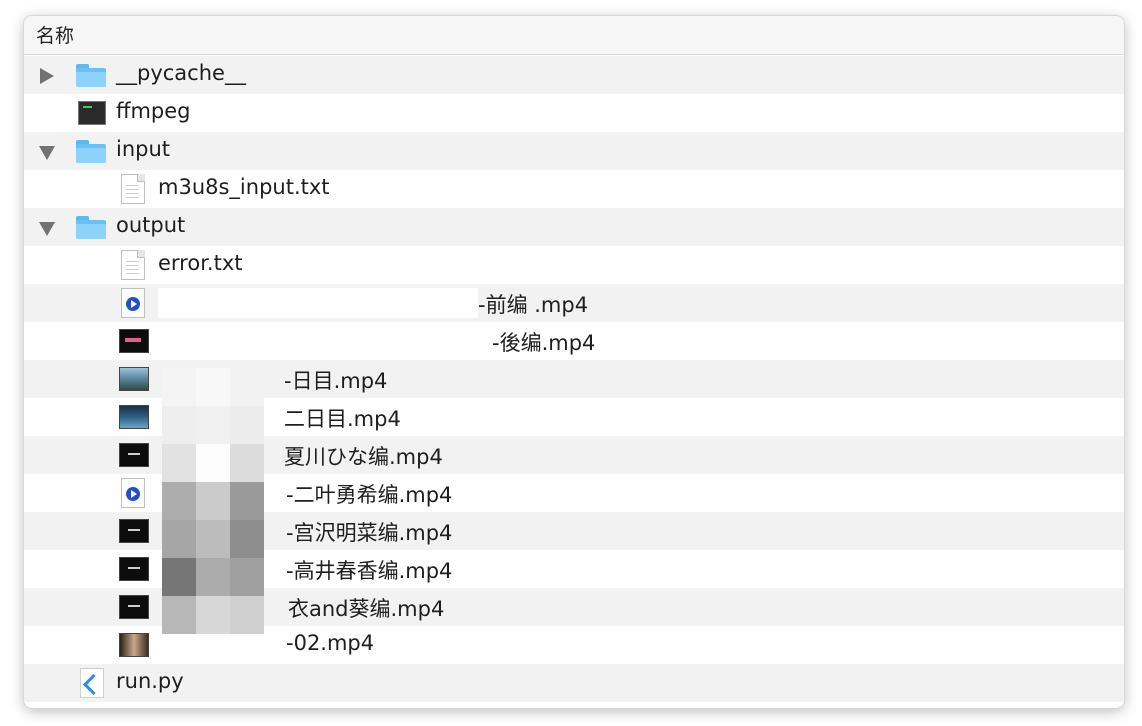  Describe the element at coordinates (330, 643) in the screenshot. I see `item-name: -02.mp4` at that location.